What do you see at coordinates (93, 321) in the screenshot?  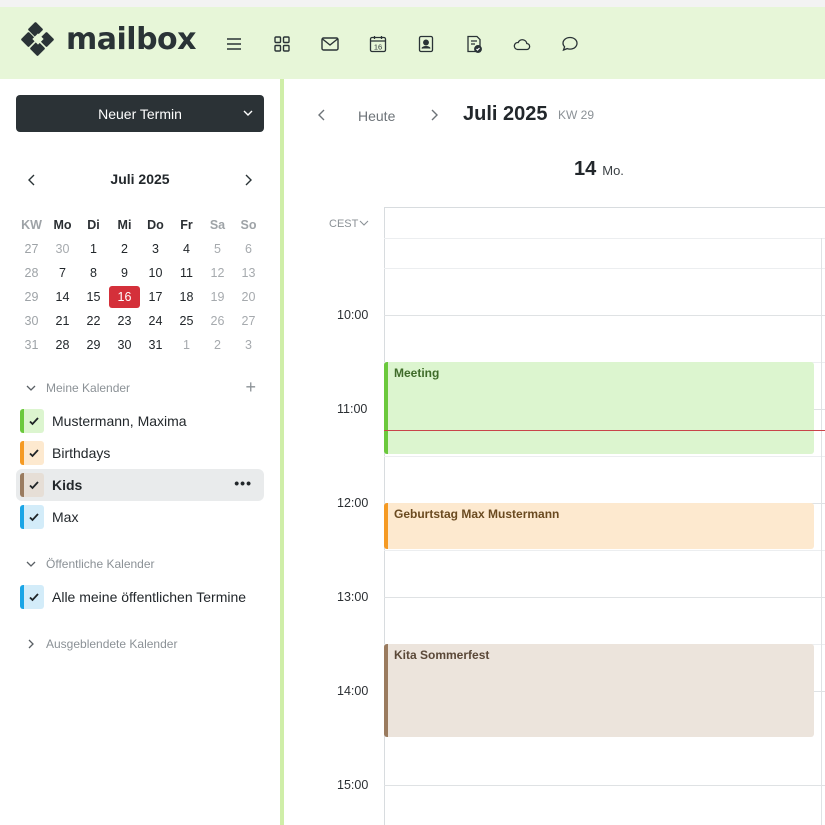 I see `calendar-day: 22` at bounding box center [93, 321].